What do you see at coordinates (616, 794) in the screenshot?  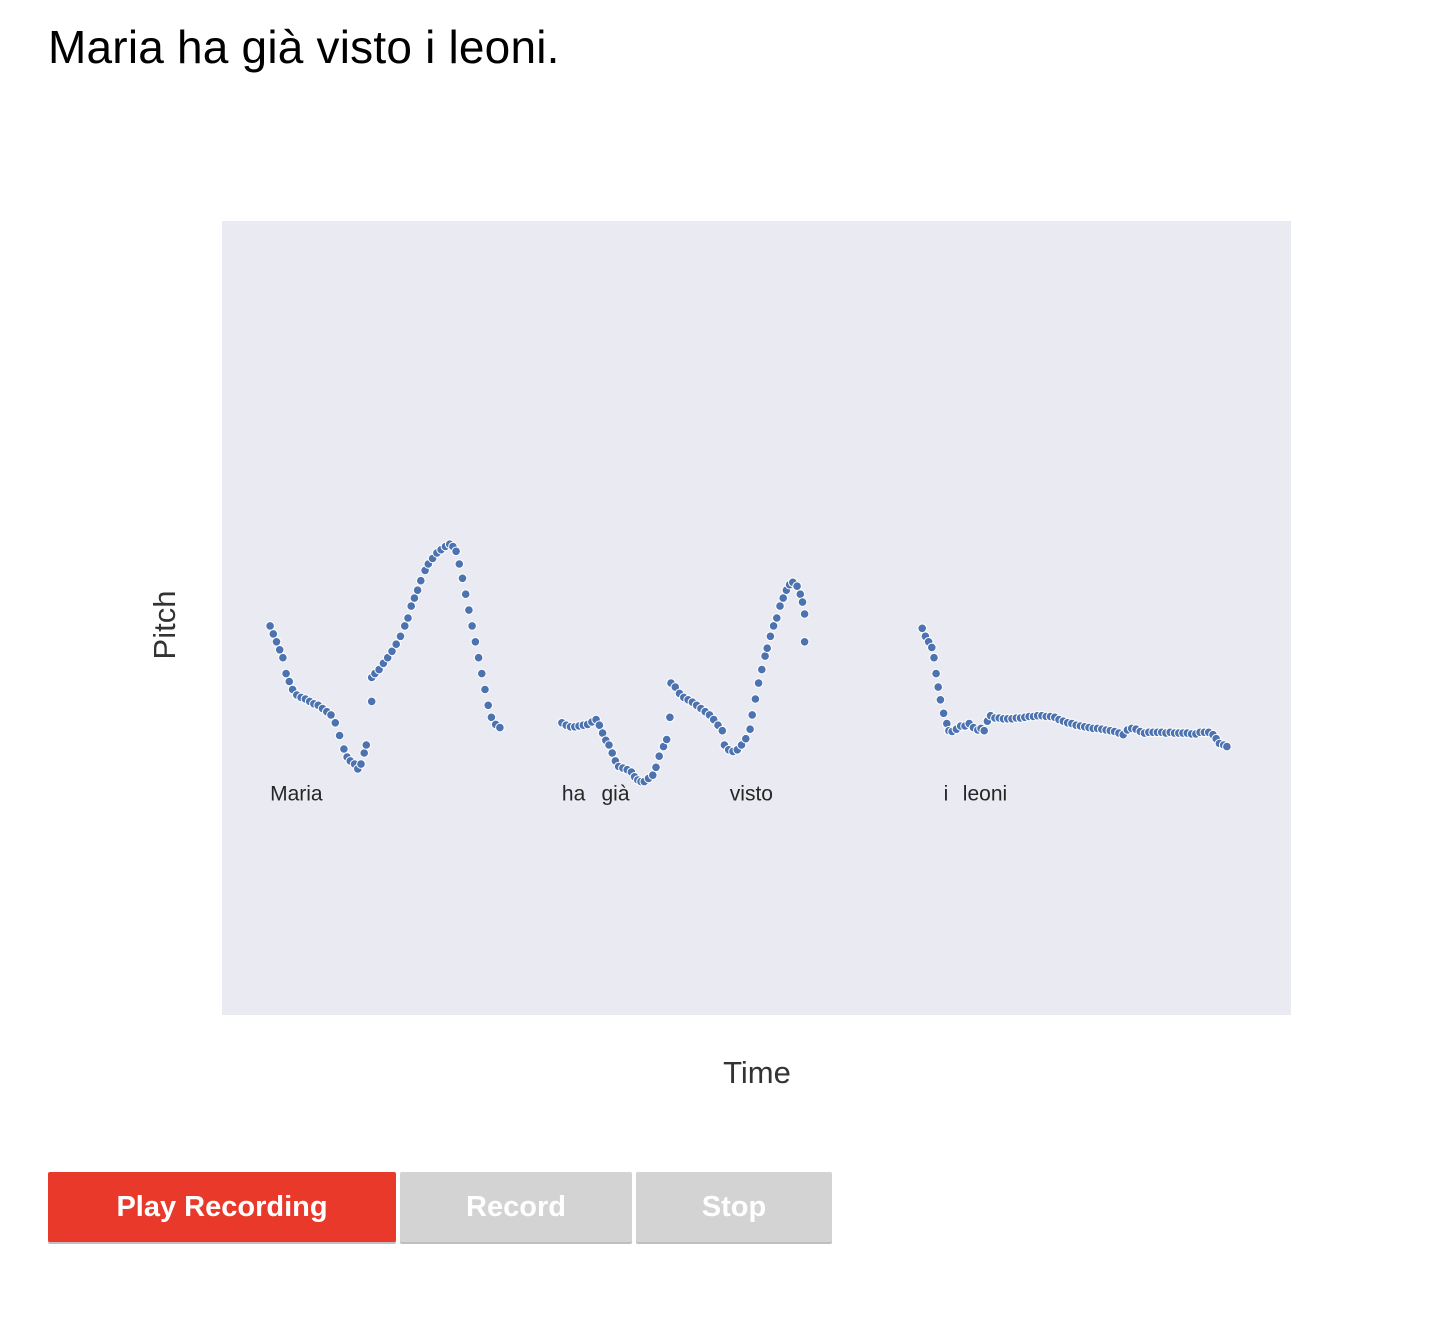 I see `word-label: già` at bounding box center [616, 794].